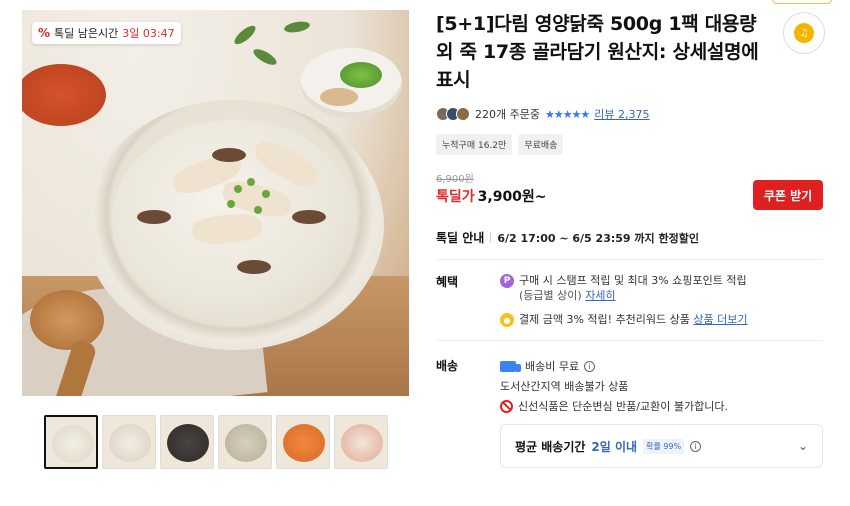 This screenshot has height=506, width=850. I want to click on brand-badge-icon: ♫, so click(804, 33).